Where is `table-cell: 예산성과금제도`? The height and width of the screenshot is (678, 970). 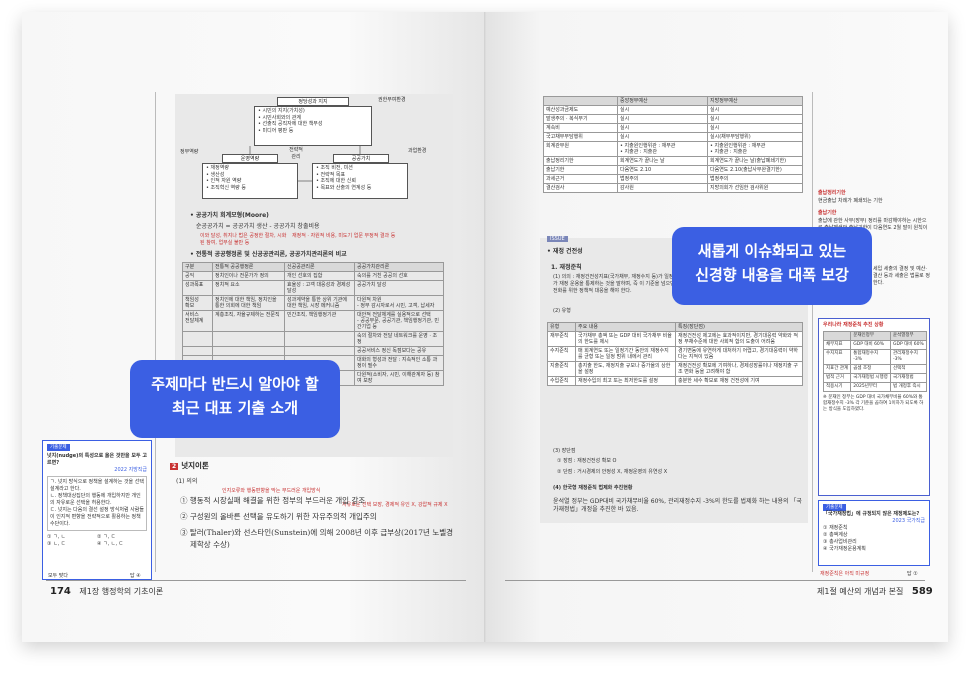
table-cell: 예산성과금제도 is located at coordinates (580, 110).